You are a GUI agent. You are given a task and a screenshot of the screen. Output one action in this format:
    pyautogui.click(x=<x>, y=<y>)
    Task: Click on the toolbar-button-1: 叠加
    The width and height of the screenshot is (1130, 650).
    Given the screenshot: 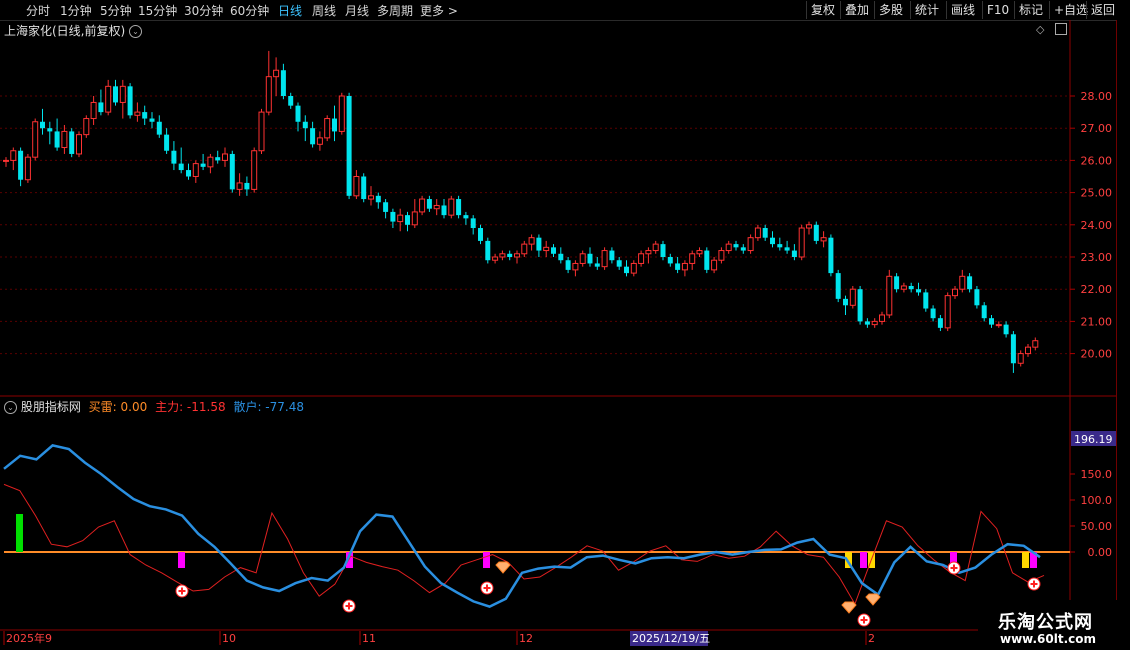 What is the action you would take?
    pyautogui.click(x=856, y=10)
    